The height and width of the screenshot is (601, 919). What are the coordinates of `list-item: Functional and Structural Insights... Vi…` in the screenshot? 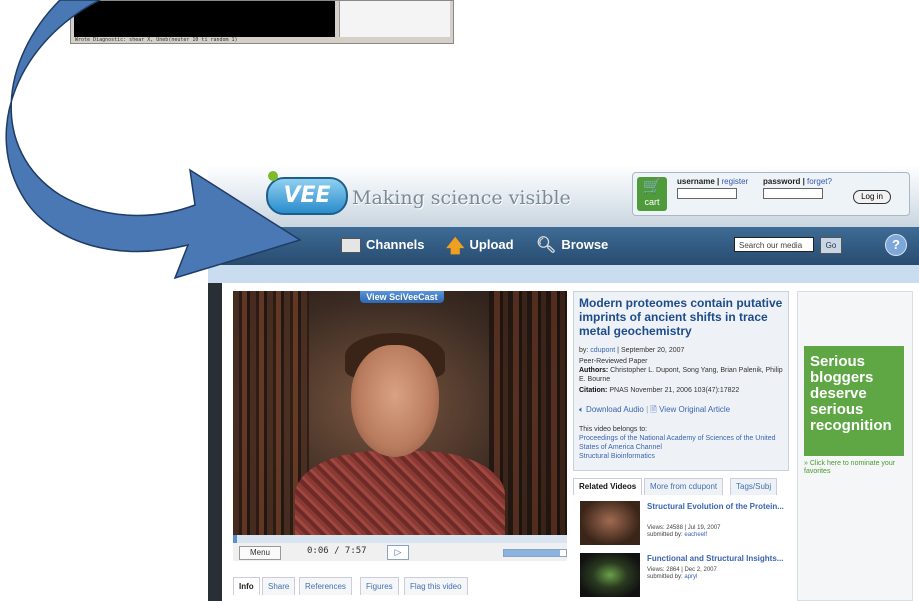 It's located at (683, 576).